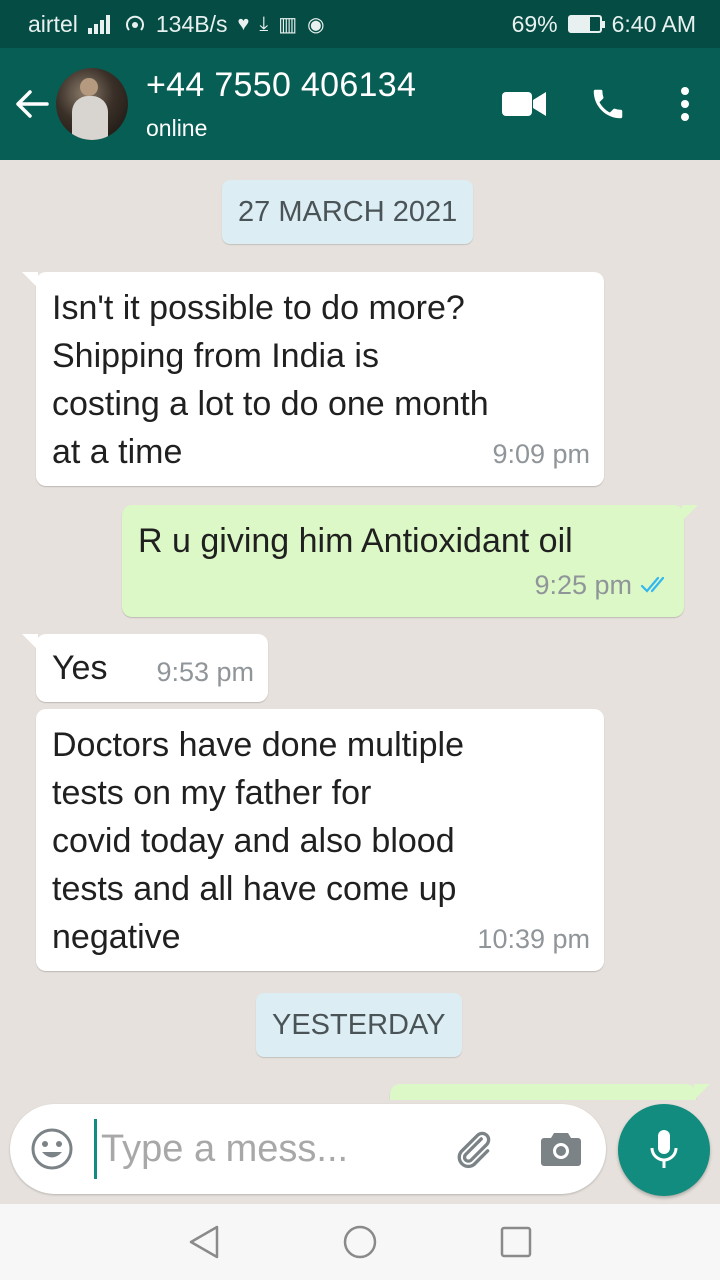 Image resolution: width=720 pixels, height=1280 pixels. Describe the element at coordinates (534, 23) in the screenshot. I see `battery-percent: 69%` at that location.